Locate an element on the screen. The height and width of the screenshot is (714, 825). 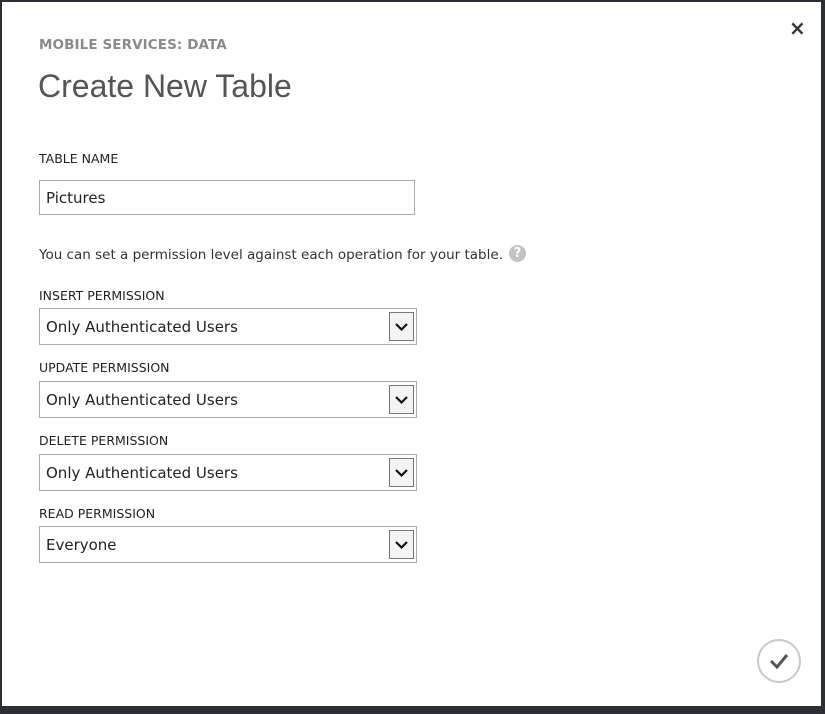
page-title: Create New Table is located at coordinates (165, 86).